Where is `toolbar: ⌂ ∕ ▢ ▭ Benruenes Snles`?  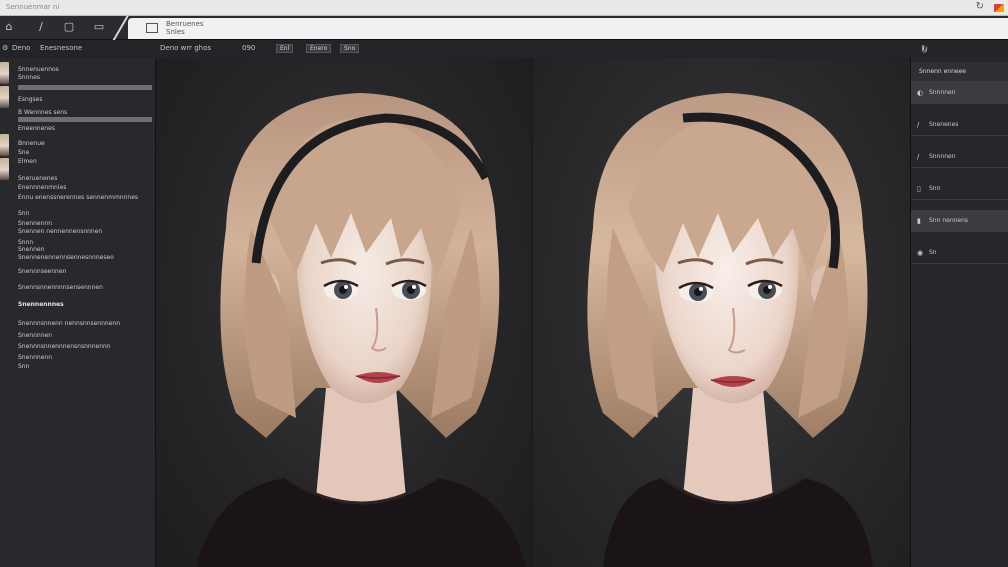 toolbar: ⌂ ∕ ▢ ▭ Benruenes Snles is located at coordinates (504, 28).